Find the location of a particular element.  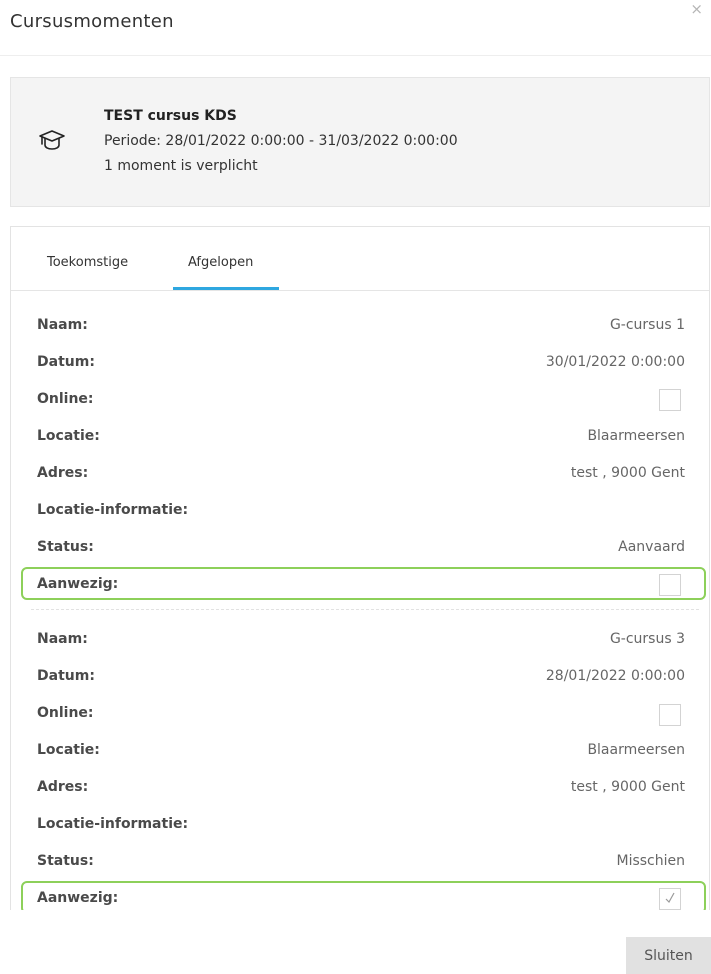

close-button: Sluiten is located at coordinates (668, 955).